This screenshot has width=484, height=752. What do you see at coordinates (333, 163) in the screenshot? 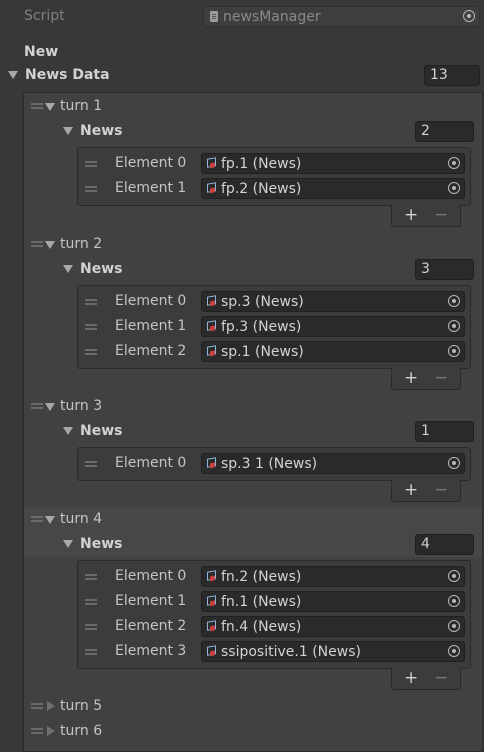
I see `news-object-field: fp.1 (News)` at bounding box center [333, 163].